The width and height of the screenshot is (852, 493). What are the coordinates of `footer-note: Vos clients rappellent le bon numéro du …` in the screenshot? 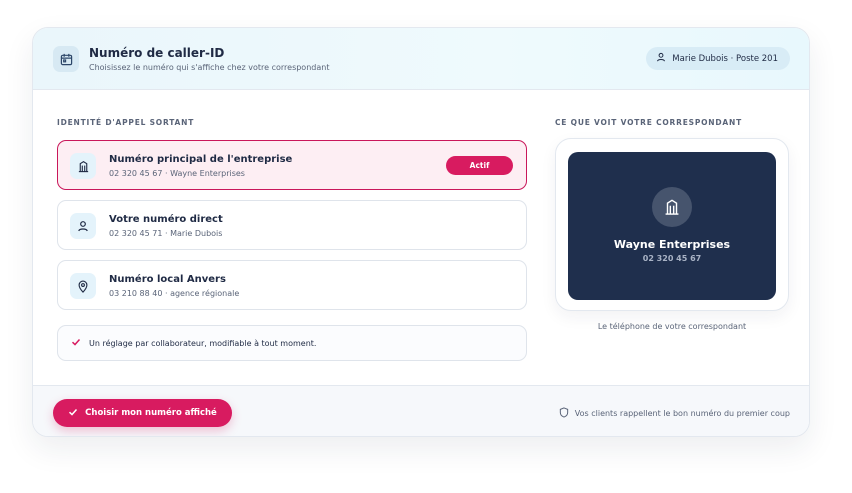 It's located at (674, 413).